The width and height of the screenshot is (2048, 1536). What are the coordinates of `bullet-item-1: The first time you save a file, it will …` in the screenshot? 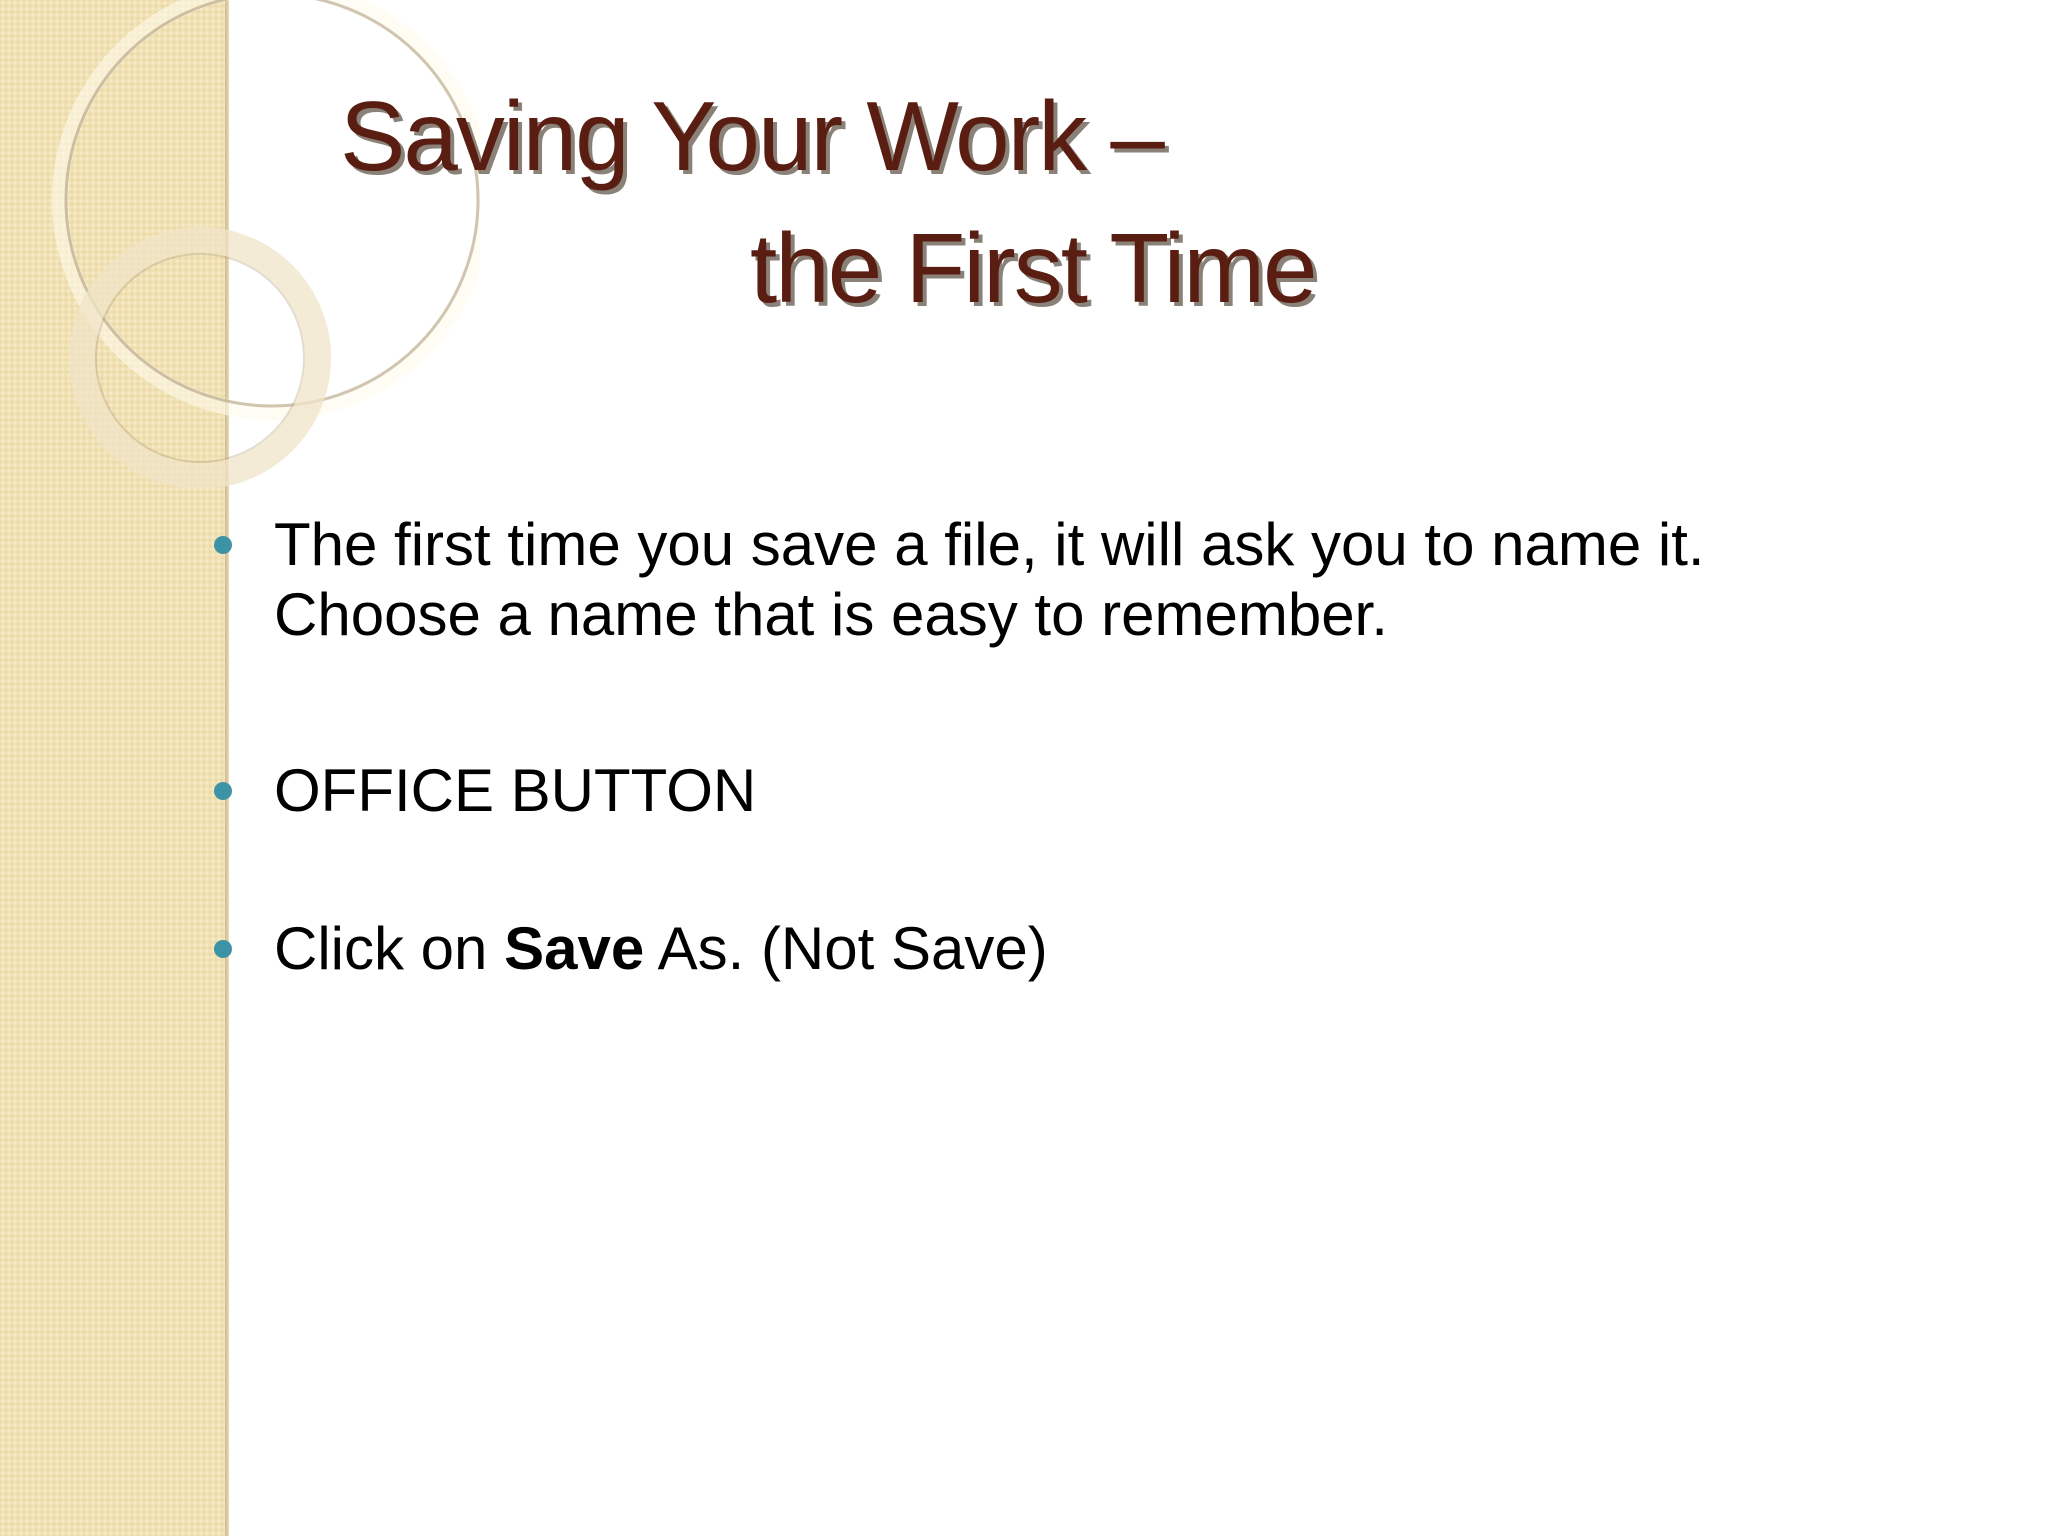 It's located at (1094, 580).